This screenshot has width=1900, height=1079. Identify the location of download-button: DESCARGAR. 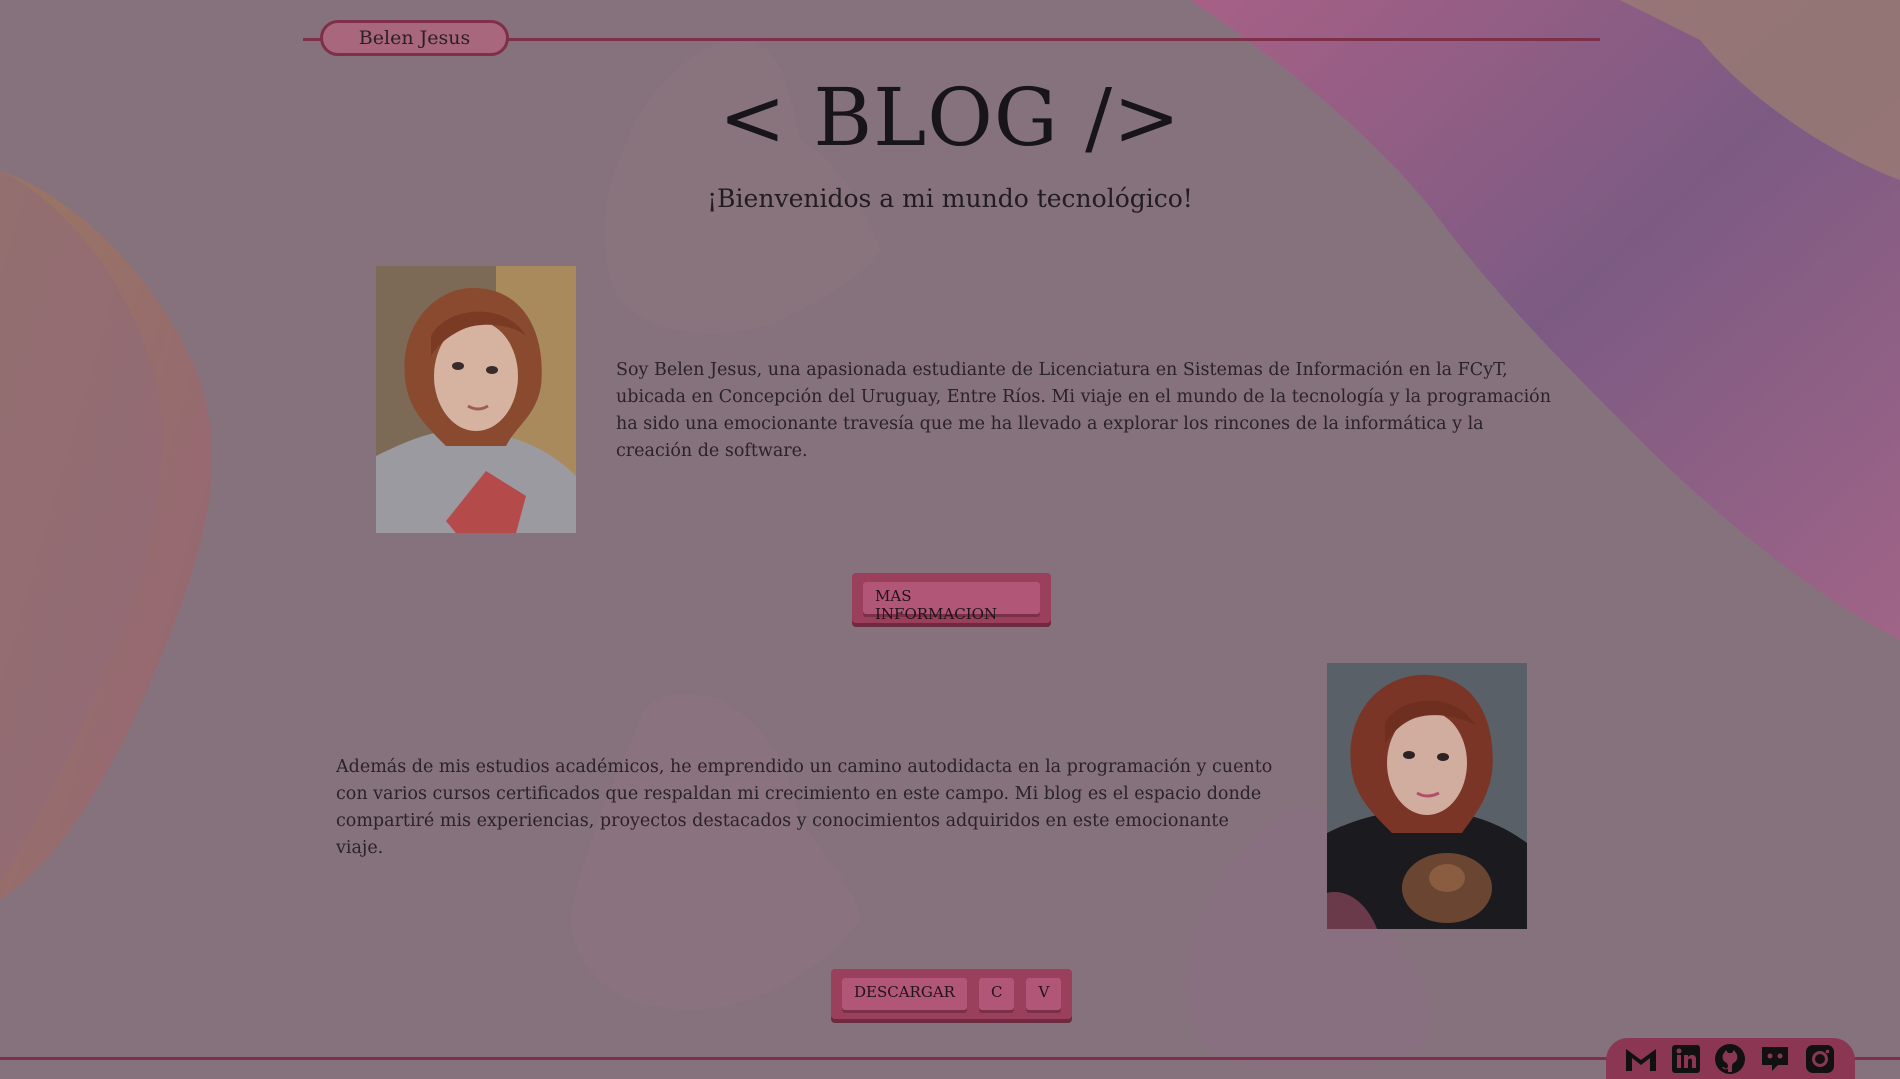
(904, 994).